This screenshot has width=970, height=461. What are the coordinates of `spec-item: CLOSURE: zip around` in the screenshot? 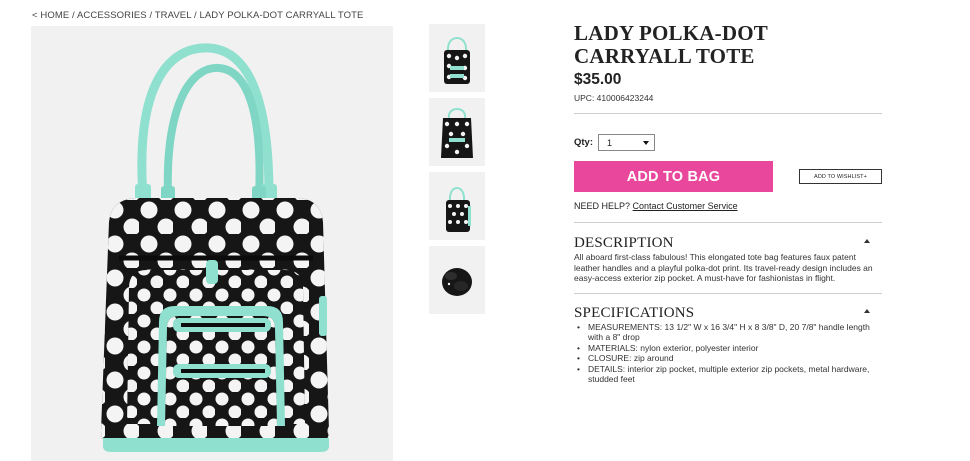 It's located at (728, 358).